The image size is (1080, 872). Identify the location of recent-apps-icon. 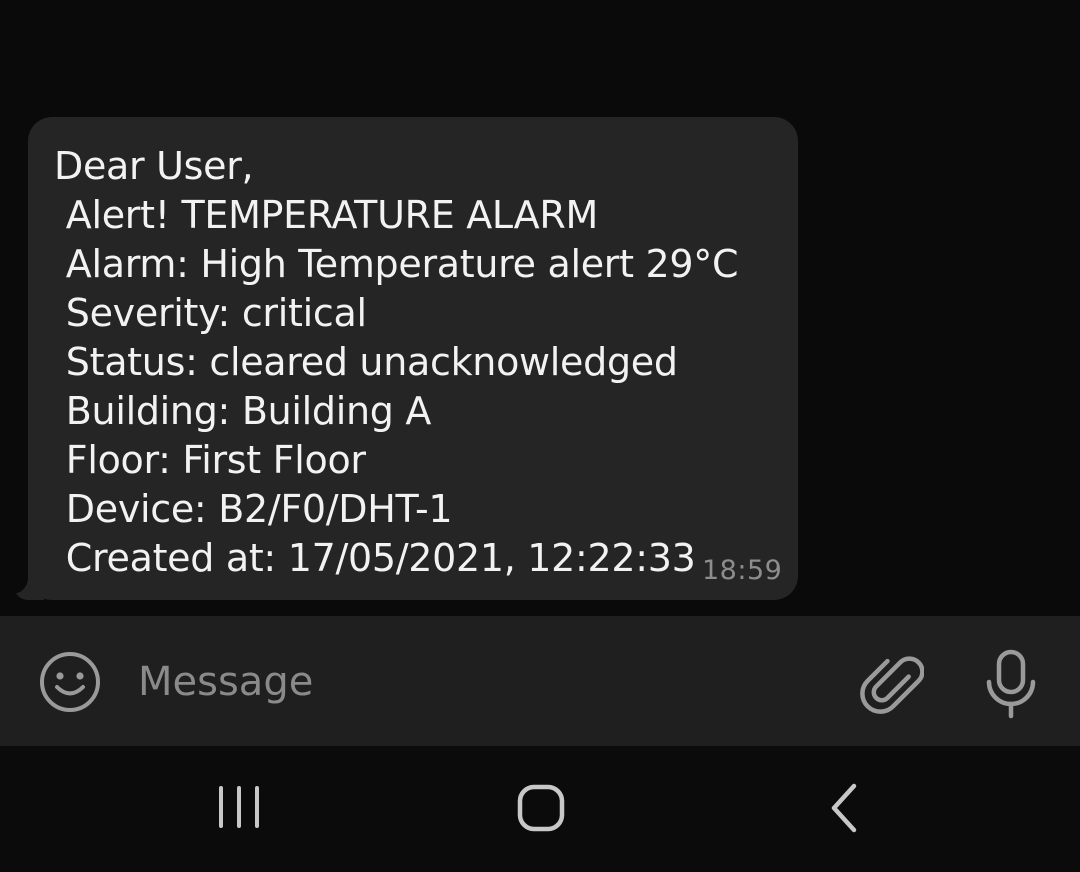
(239, 808).